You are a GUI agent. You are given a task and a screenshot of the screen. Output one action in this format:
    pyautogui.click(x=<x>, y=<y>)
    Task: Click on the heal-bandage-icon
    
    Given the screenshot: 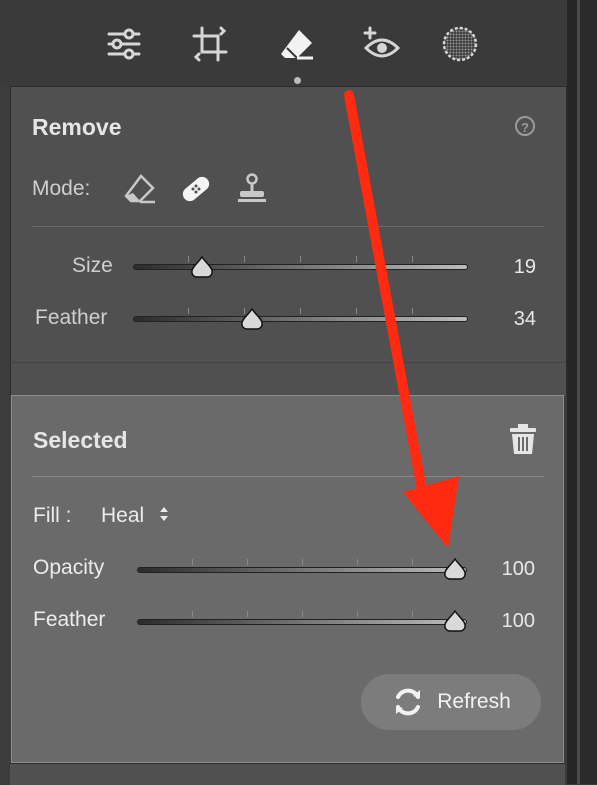 What is the action you would take?
    pyautogui.click(x=196, y=189)
    